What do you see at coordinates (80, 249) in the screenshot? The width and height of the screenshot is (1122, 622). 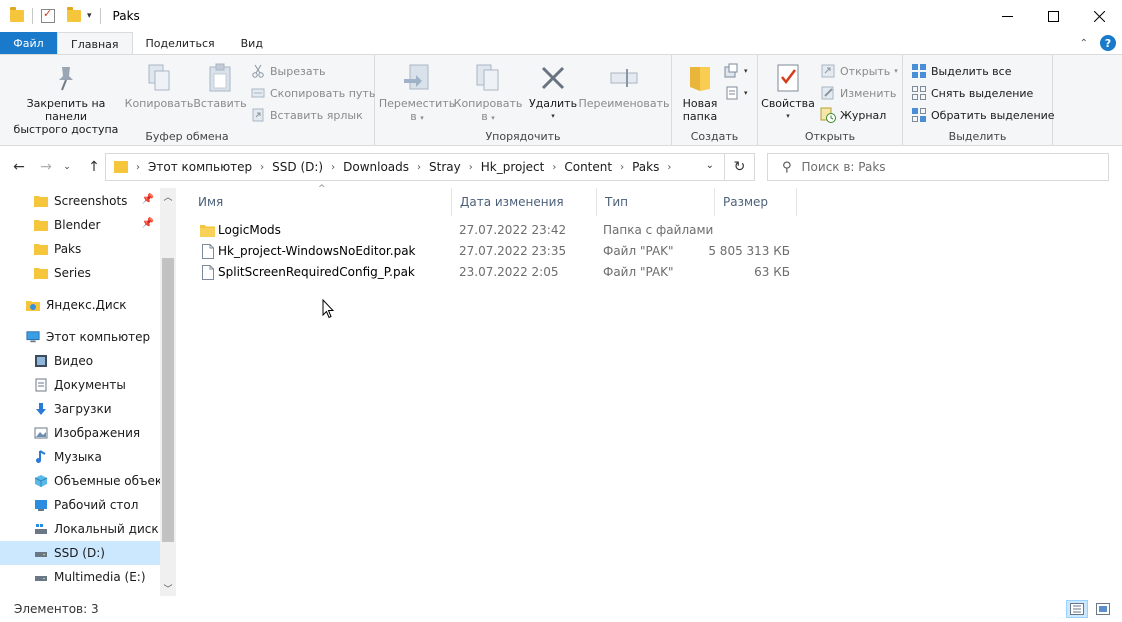 I see `sidebar-item-paks: Paks` at bounding box center [80, 249].